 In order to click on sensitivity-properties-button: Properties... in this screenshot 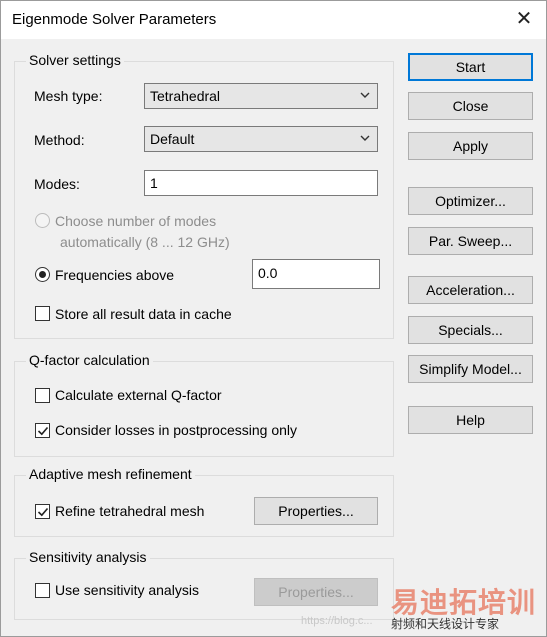, I will do `click(316, 592)`.